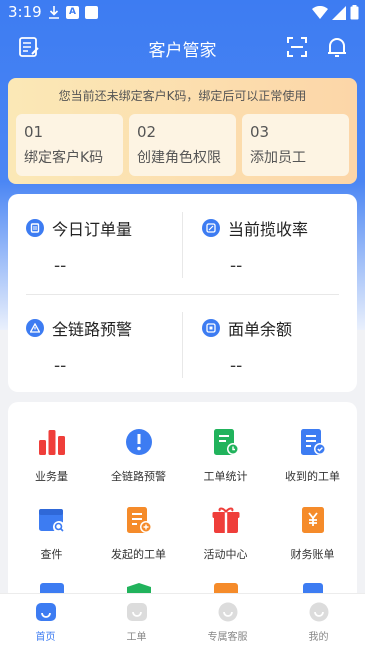  Describe the element at coordinates (34, 132) in the screenshot. I see `step-number: 01` at that location.